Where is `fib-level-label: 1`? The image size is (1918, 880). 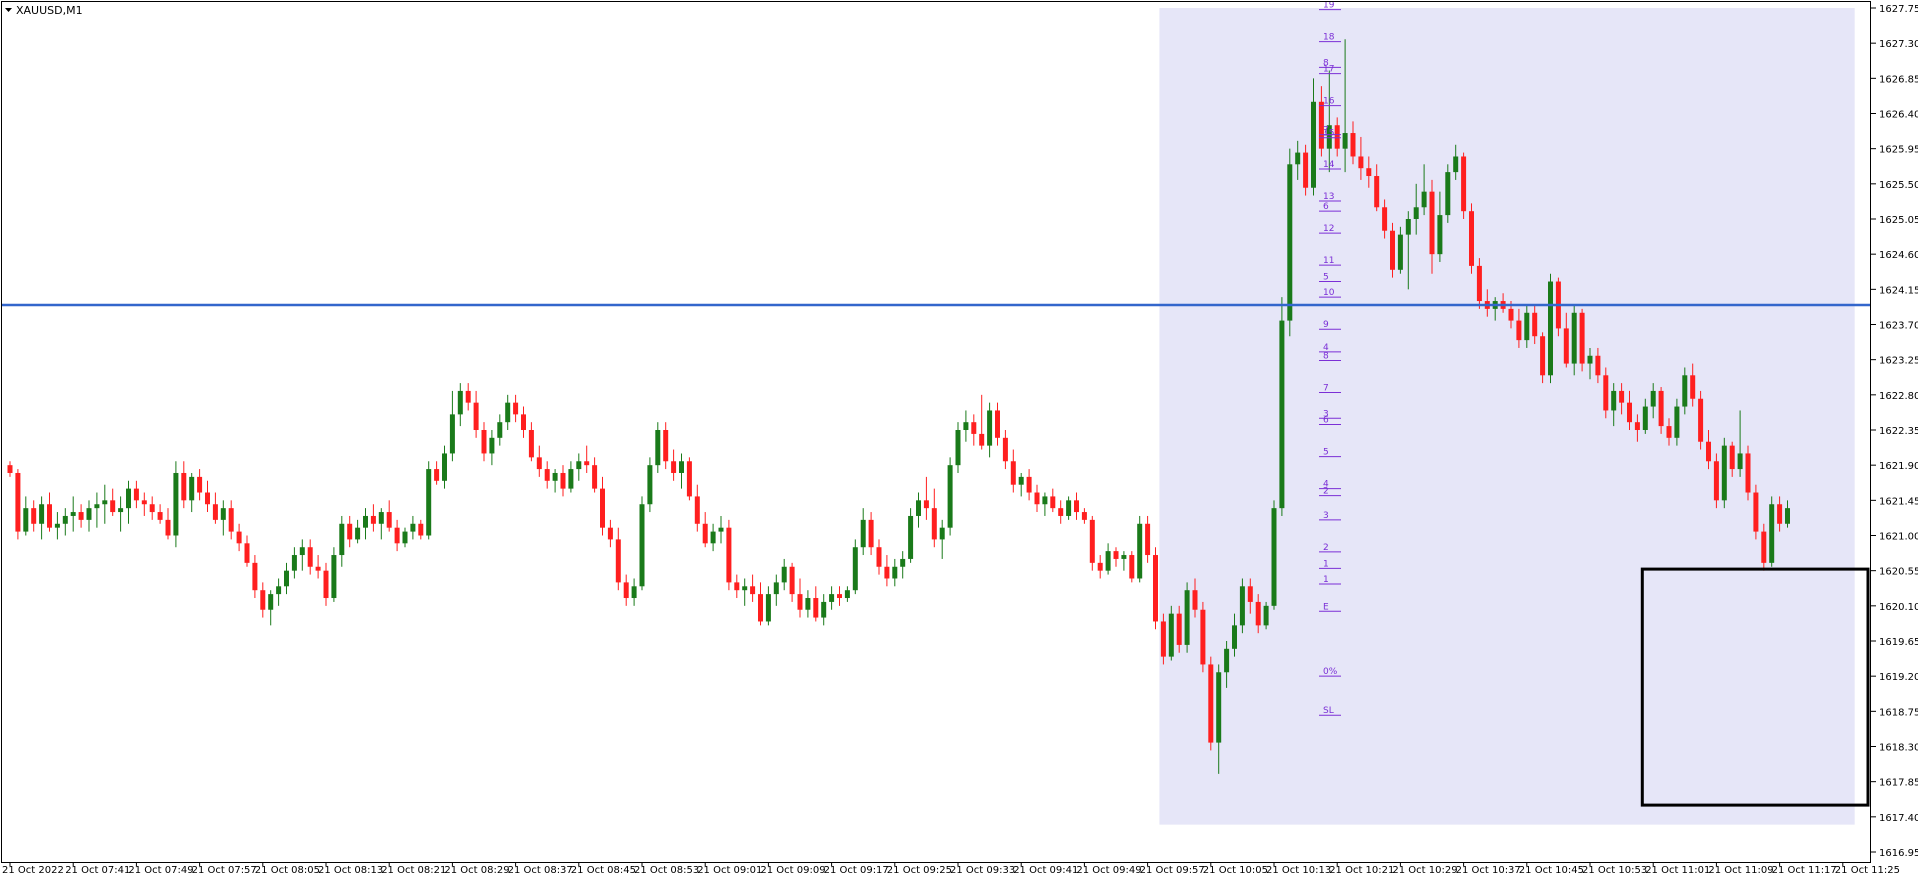 fib-level-label: 1 is located at coordinates (1326, 580).